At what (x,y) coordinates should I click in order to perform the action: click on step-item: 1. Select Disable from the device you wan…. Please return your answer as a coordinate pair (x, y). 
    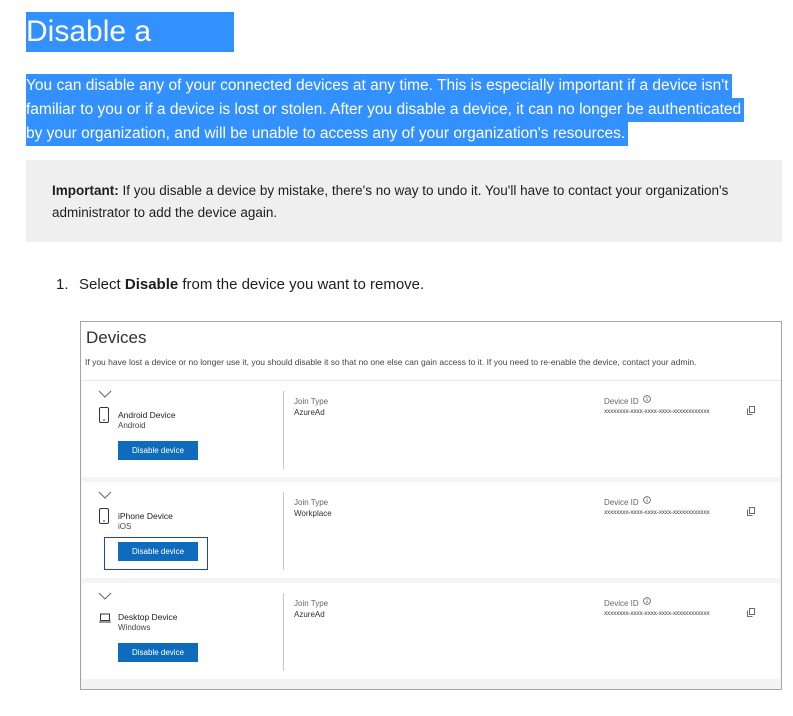
    Looking at the image, I should click on (240, 285).